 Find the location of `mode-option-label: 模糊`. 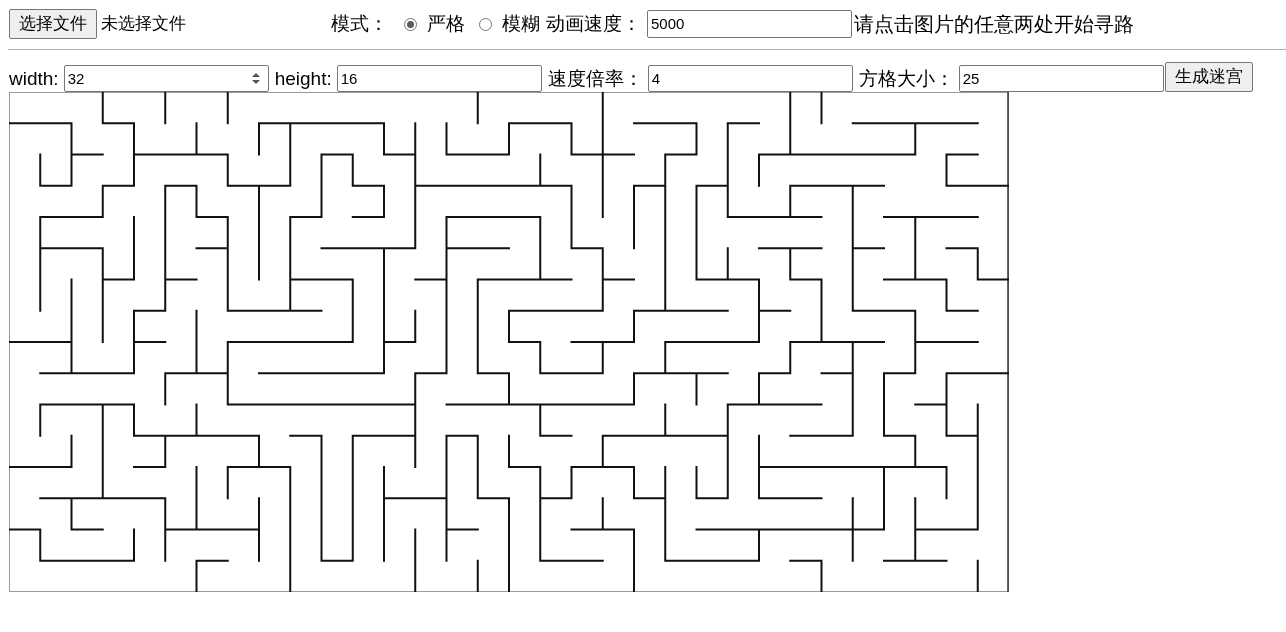

mode-option-label: 模糊 is located at coordinates (521, 24).